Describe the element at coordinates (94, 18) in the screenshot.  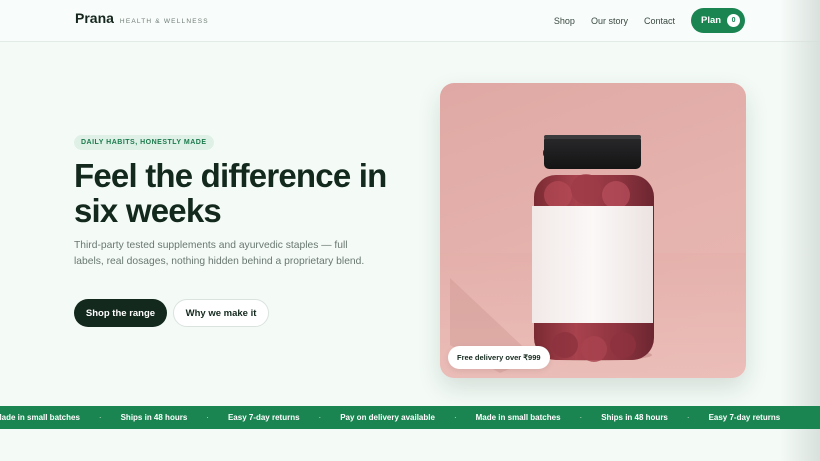
I see `brand-name: Prana` at that location.